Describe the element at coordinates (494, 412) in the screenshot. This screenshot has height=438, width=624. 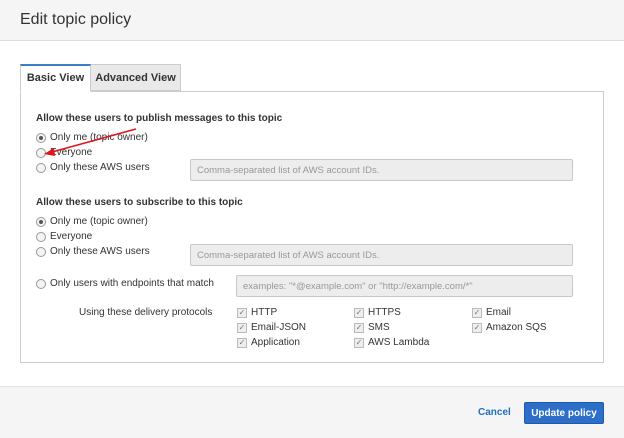
I see `cancel-button: Cancel` at that location.